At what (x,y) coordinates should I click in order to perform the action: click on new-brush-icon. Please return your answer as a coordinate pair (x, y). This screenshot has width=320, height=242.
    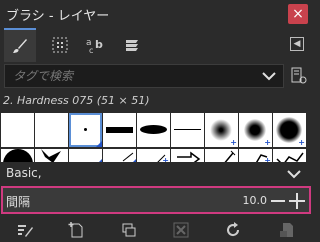
    Looking at the image, I should click on (77, 230).